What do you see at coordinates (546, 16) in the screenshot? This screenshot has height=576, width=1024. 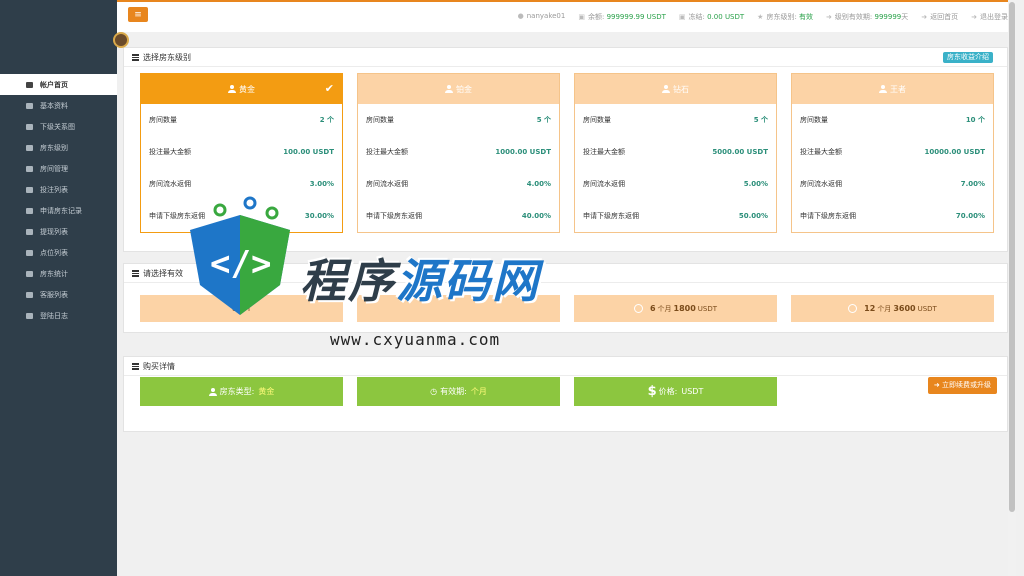 I see `username: nanyake01` at bounding box center [546, 16].